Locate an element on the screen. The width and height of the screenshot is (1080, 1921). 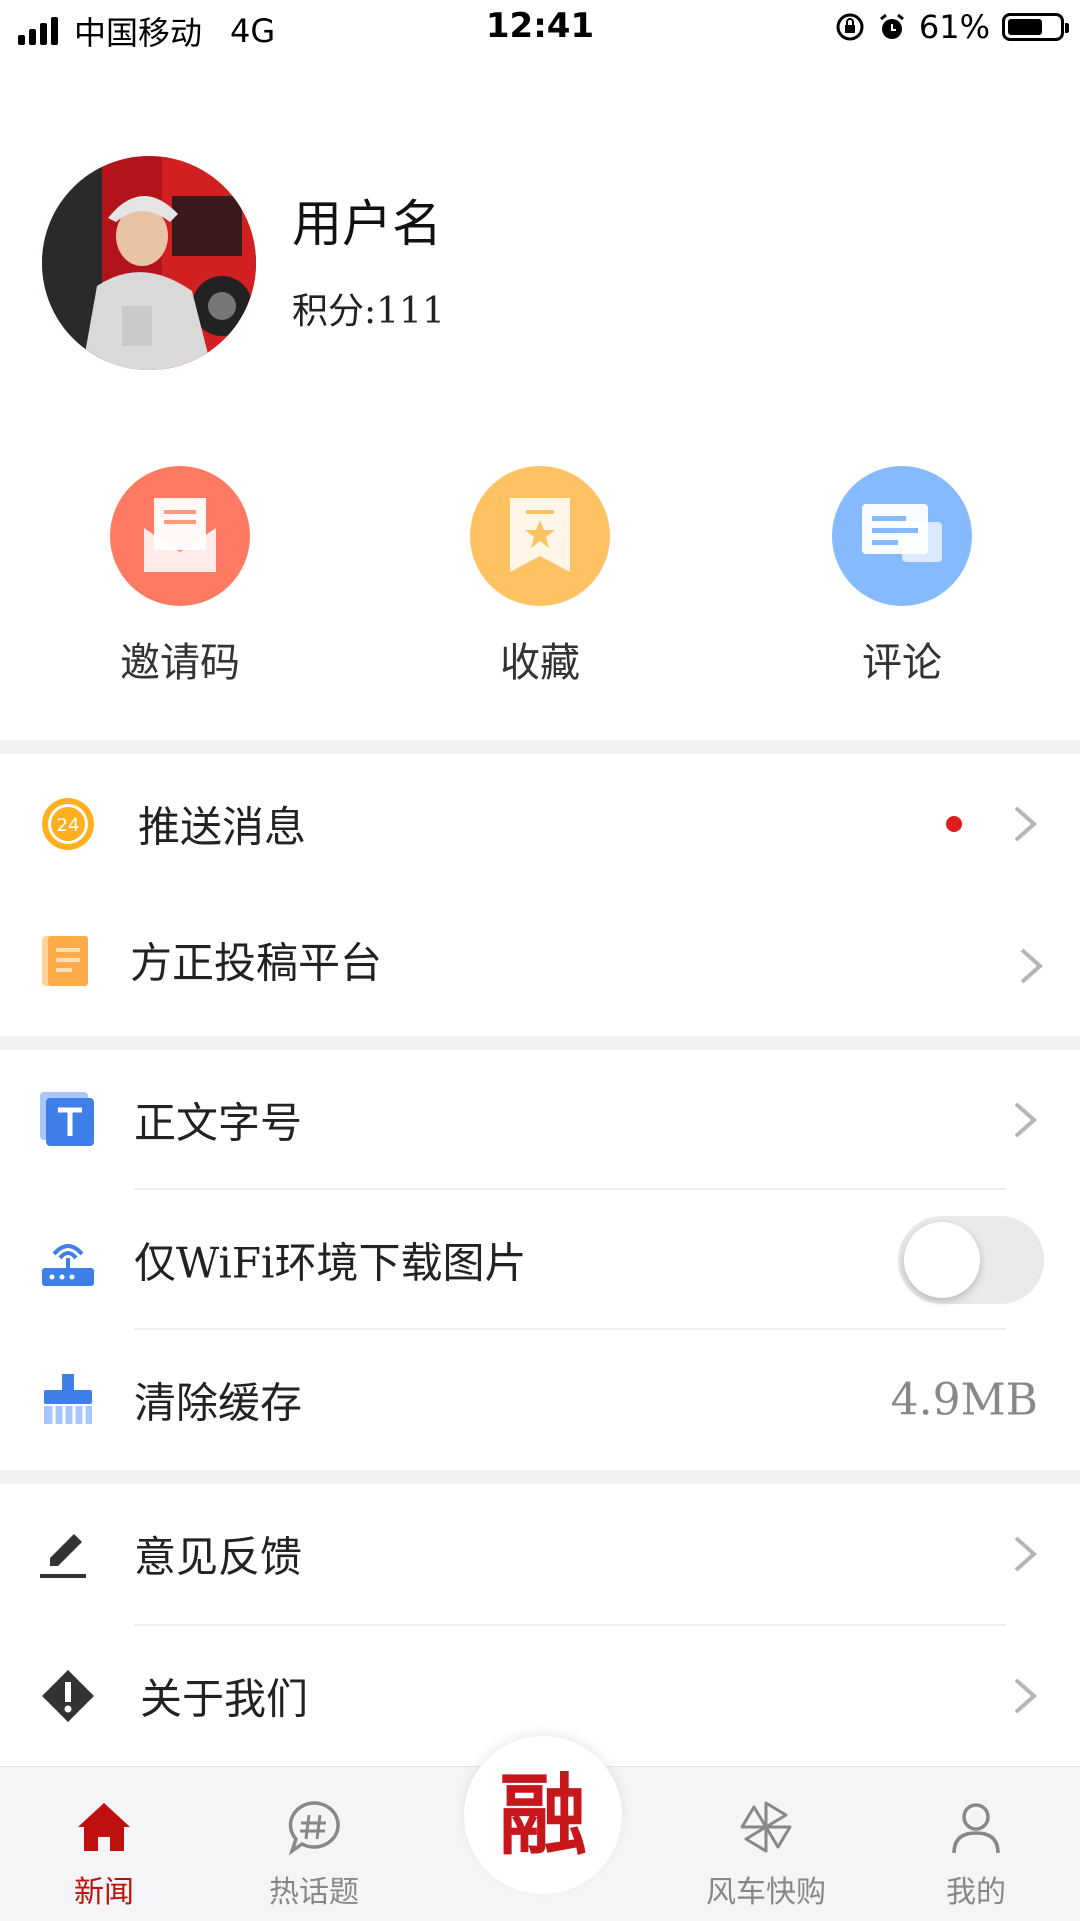
favorites-label: 收藏 is located at coordinates (540, 659).